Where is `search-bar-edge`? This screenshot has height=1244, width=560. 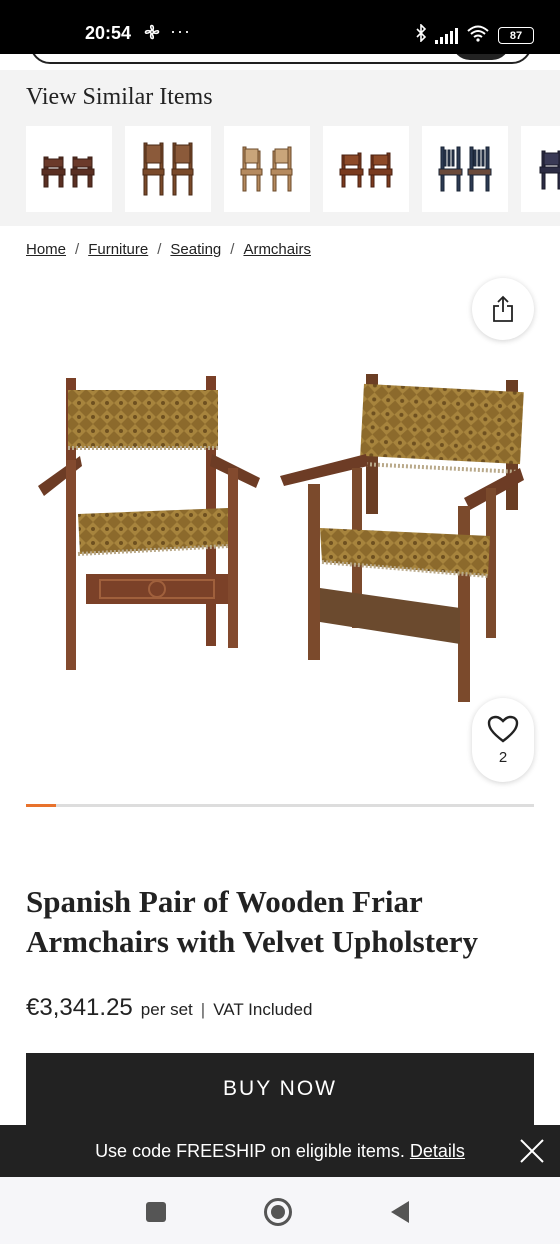 search-bar-edge is located at coordinates (280, 62).